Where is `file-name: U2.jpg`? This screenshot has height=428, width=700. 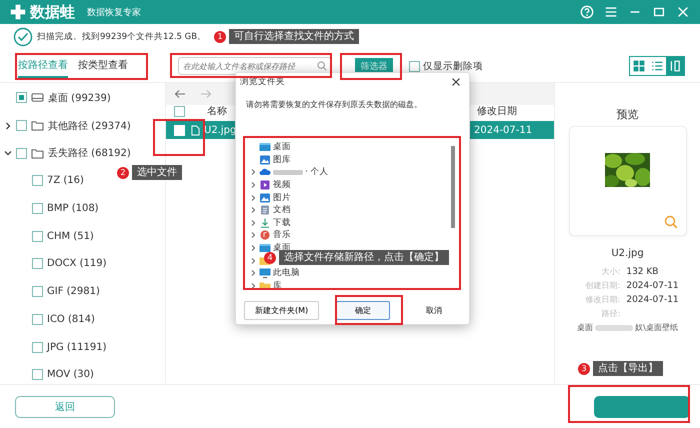
file-name: U2.jpg is located at coordinates (221, 130).